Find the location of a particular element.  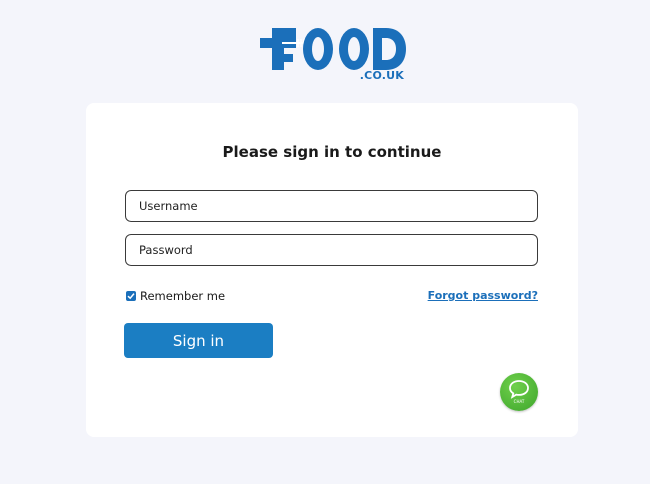

chat-bubble-icon is located at coordinates (519, 389).